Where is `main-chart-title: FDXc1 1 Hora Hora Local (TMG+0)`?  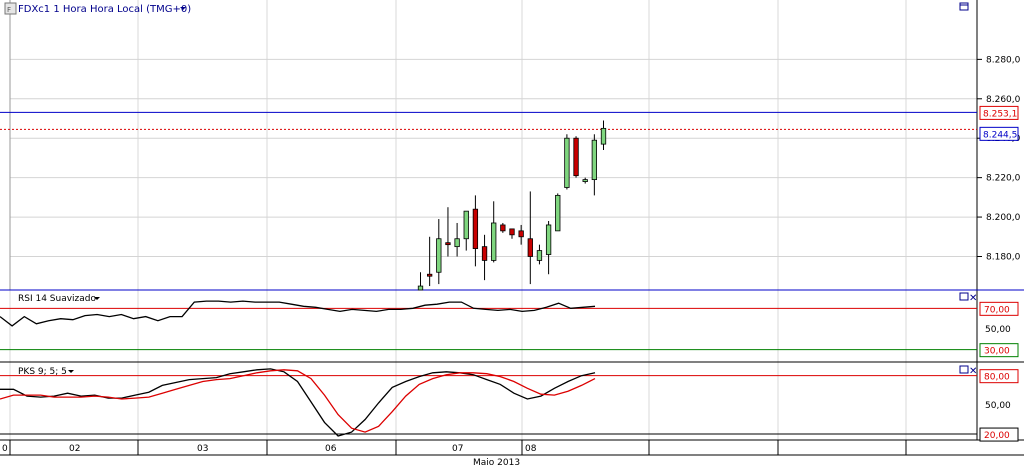
main-chart-title: FDXc1 1 Hora Hora Local (TMG+0) is located at coordinates (104, 9).